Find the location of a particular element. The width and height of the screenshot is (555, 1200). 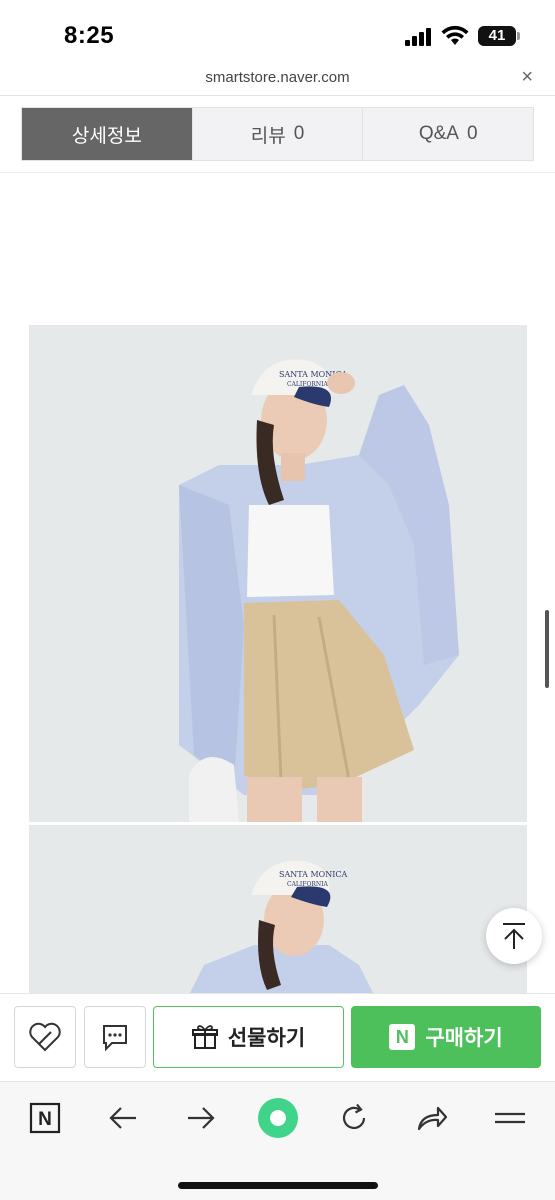

tab-label: 리뷰 is located at coordinates (268, 136).